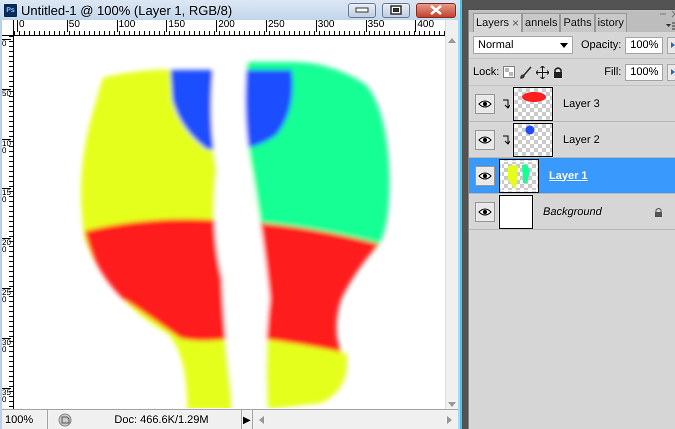 The height and width of the screenshot is (429, 675). I want to click on ruler-label: 100, so click(141, 26).